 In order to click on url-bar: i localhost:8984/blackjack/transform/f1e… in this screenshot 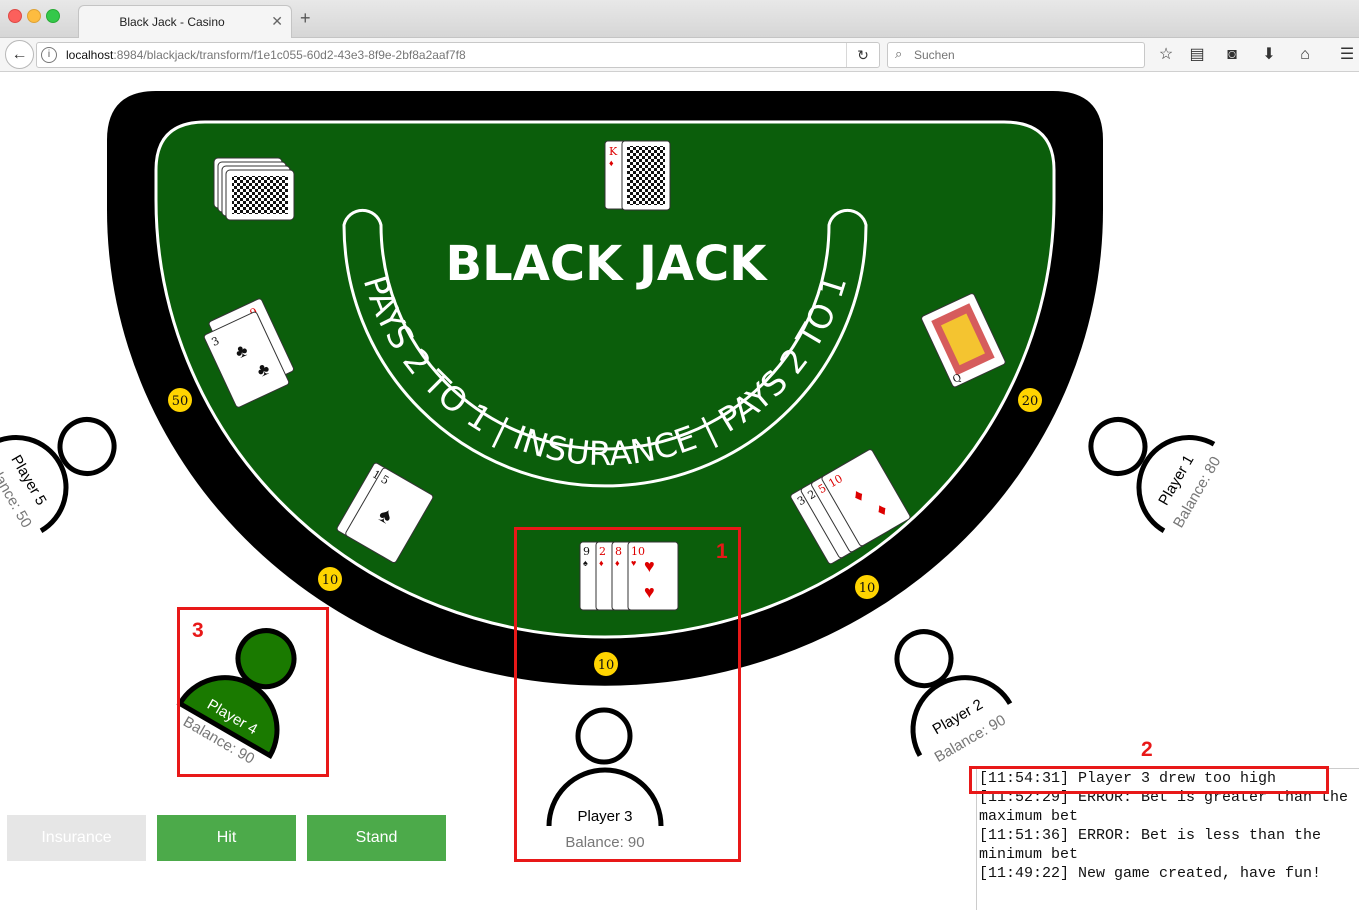, I will do `click(458, 55)`.